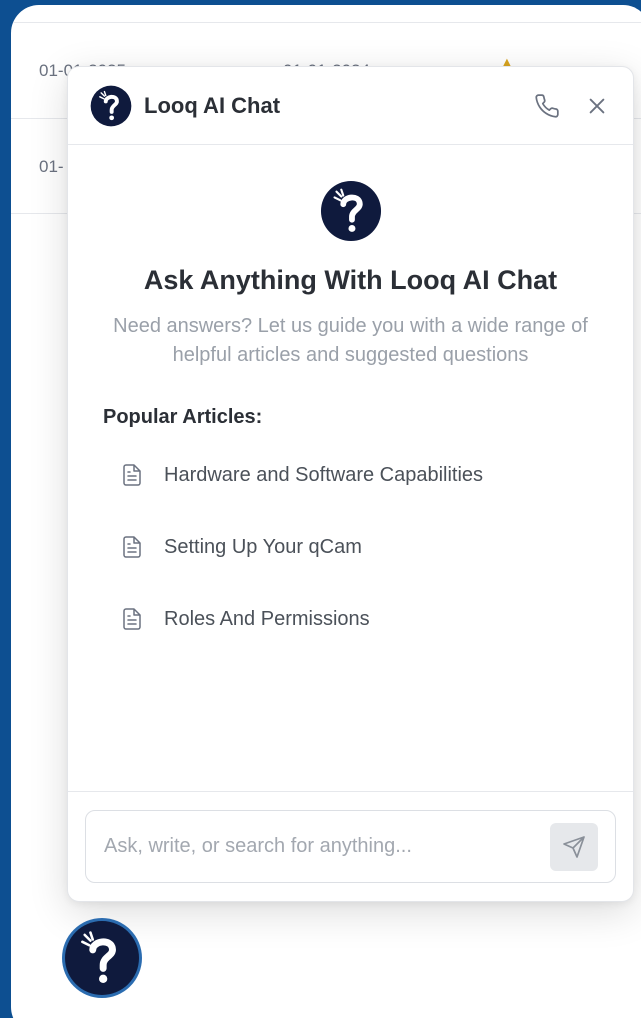 Image resolution: width=641 pixels, height=1018 pixels. I want to click on close-button, so click(597, 106).